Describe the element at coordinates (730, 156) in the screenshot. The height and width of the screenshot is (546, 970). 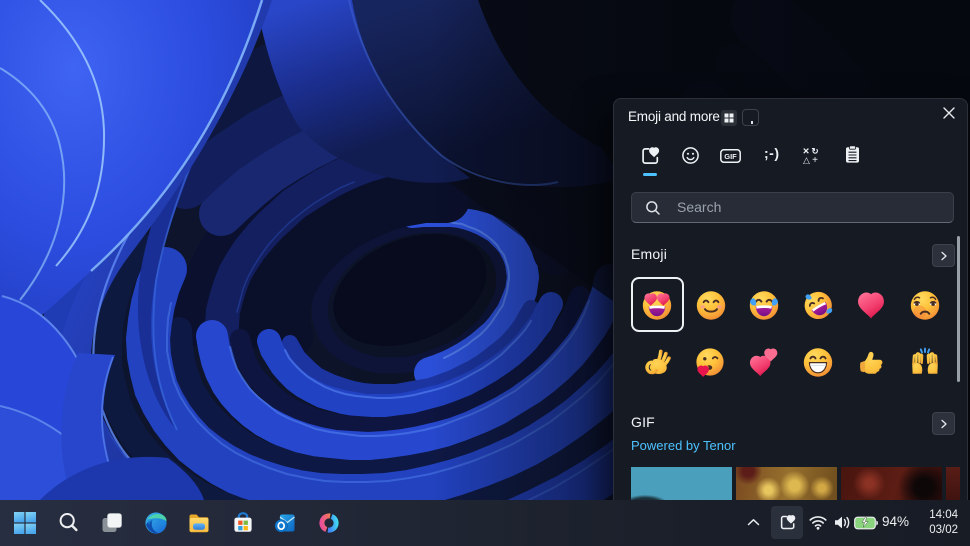
I see `svg-text: GIF` at that location.